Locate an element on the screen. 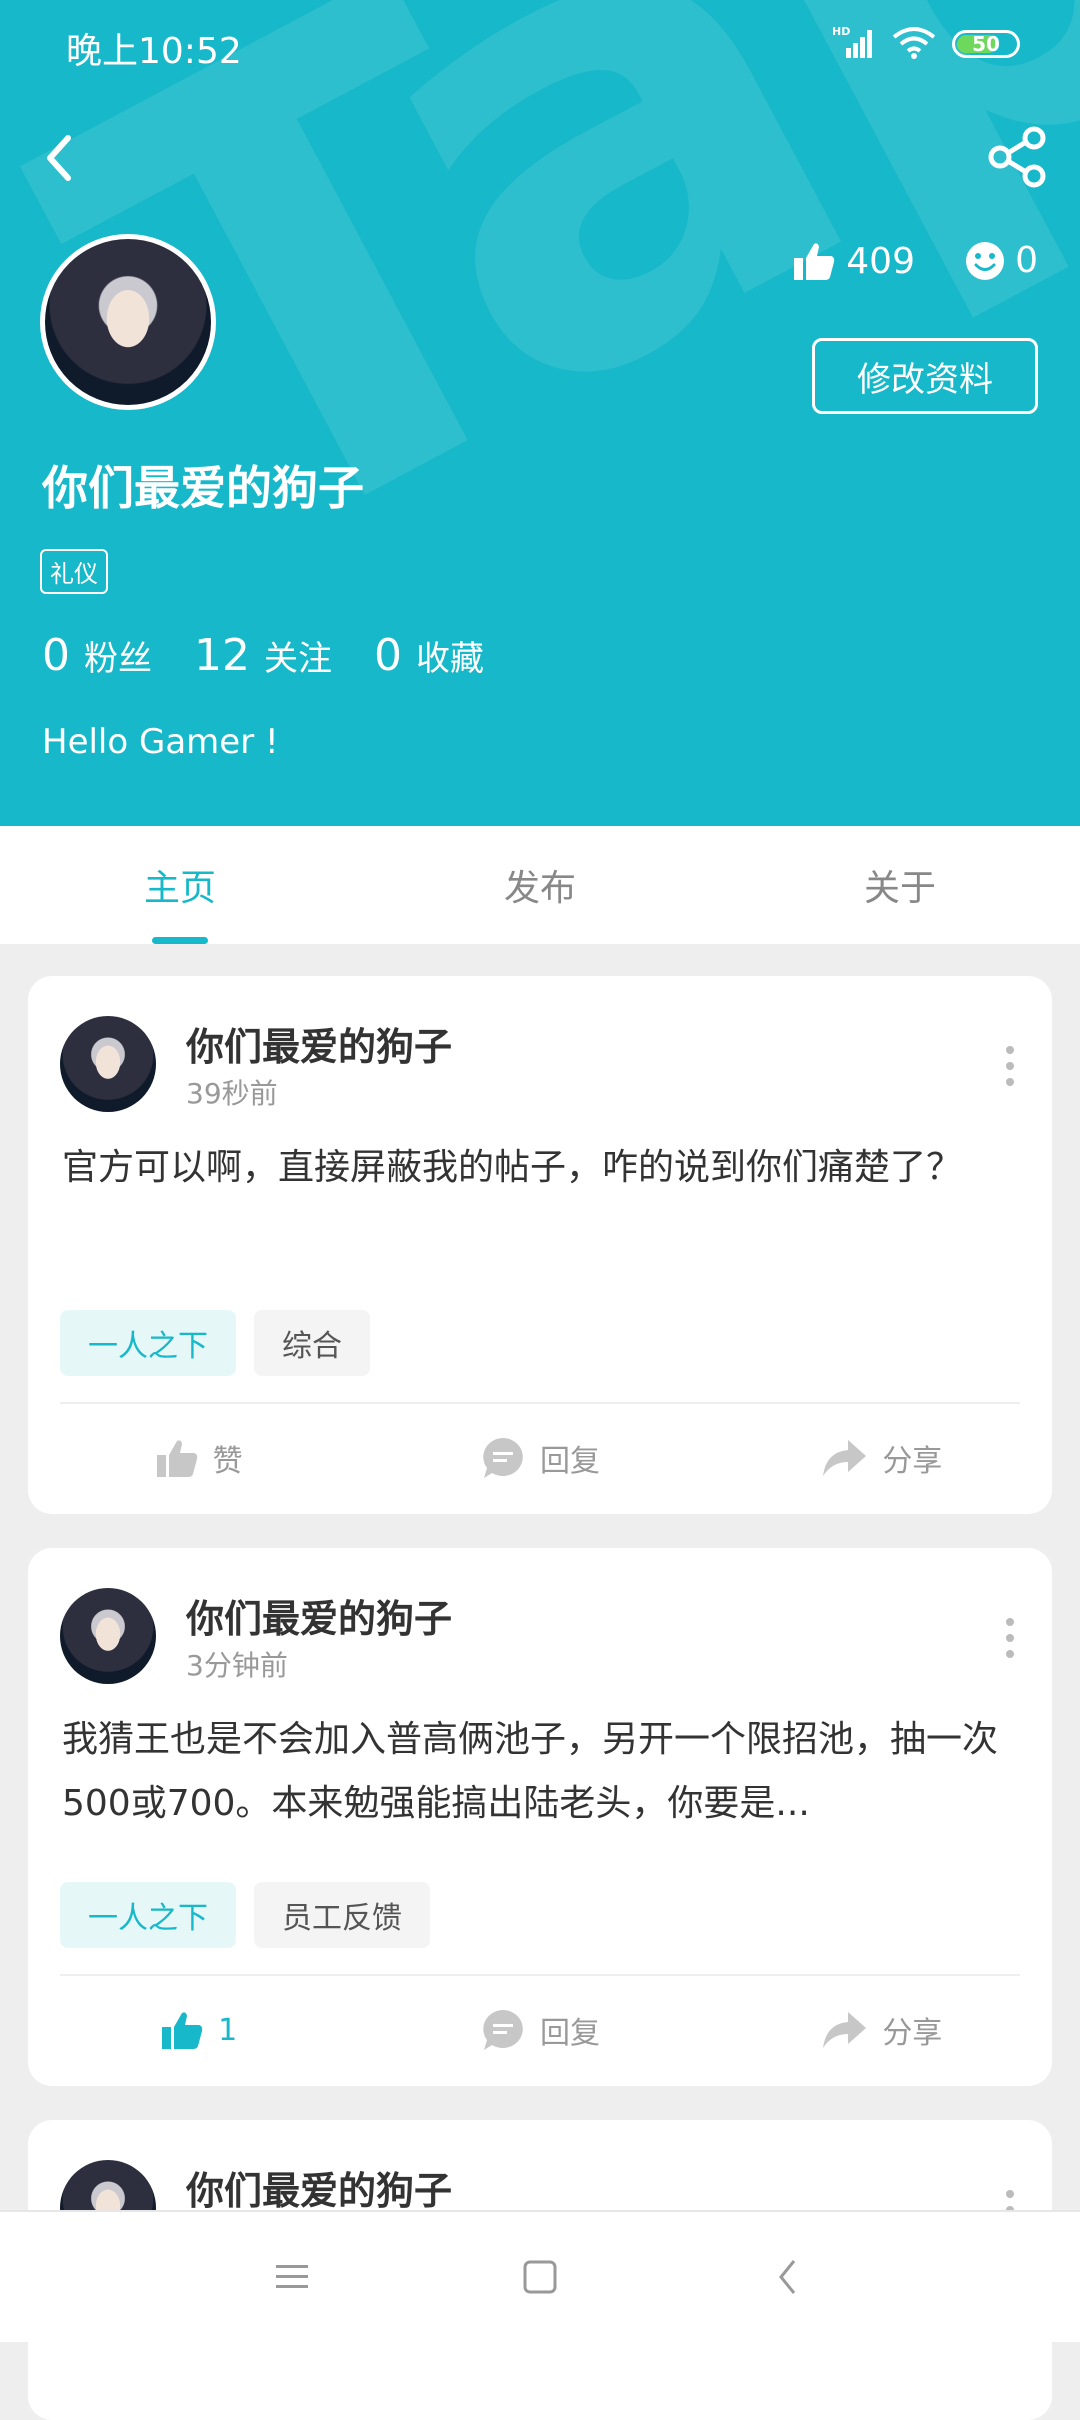  post-actions: 赞 回复 分享 is located at coordinates (540, 1458).